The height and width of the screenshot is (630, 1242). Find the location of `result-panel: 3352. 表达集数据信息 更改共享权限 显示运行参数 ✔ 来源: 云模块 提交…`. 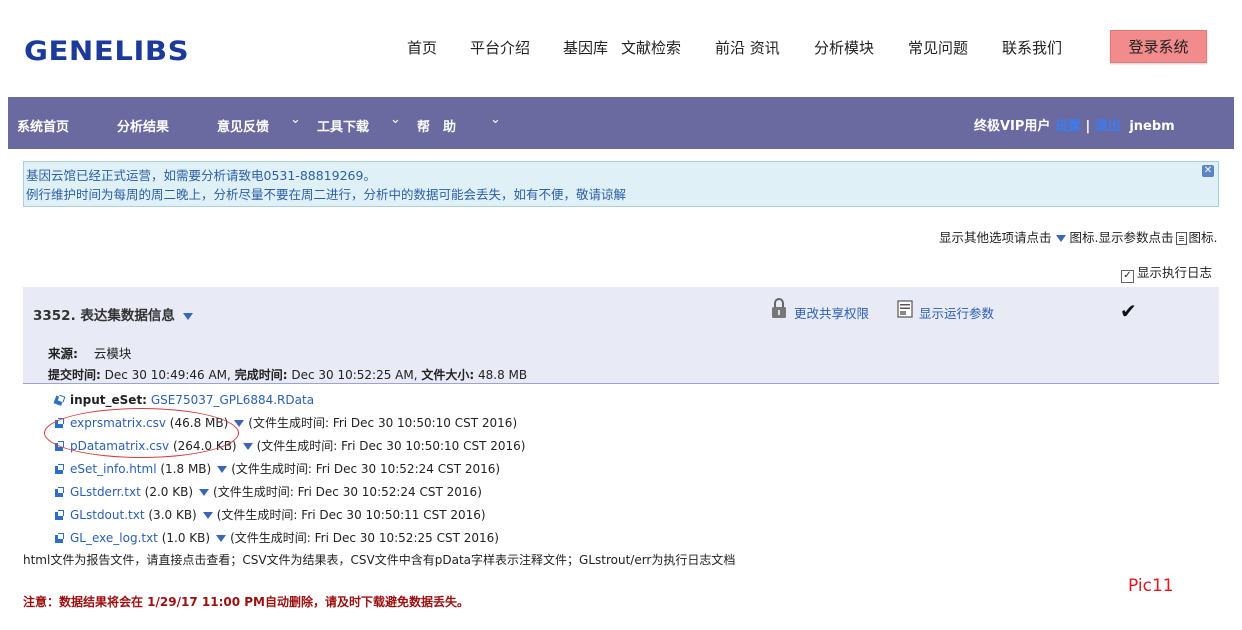

result-panel: 3352. 表达集数据信息 更改共享权限 显示运行参数 ✔ 来源: 云模块 提交… is located at coordinates (621, 335).